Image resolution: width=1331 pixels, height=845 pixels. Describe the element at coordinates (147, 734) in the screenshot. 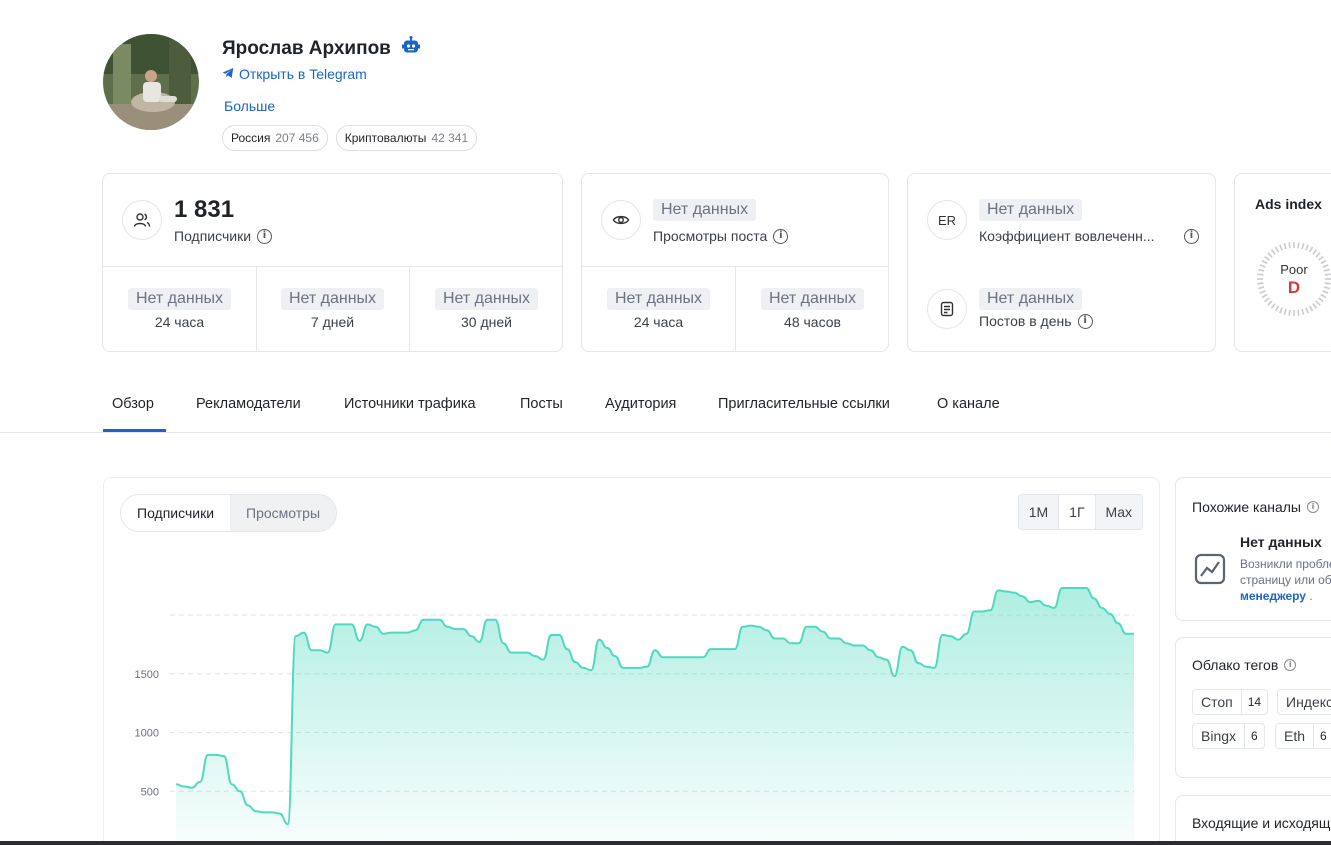

I see `y-tick-label: 1000` at that location.